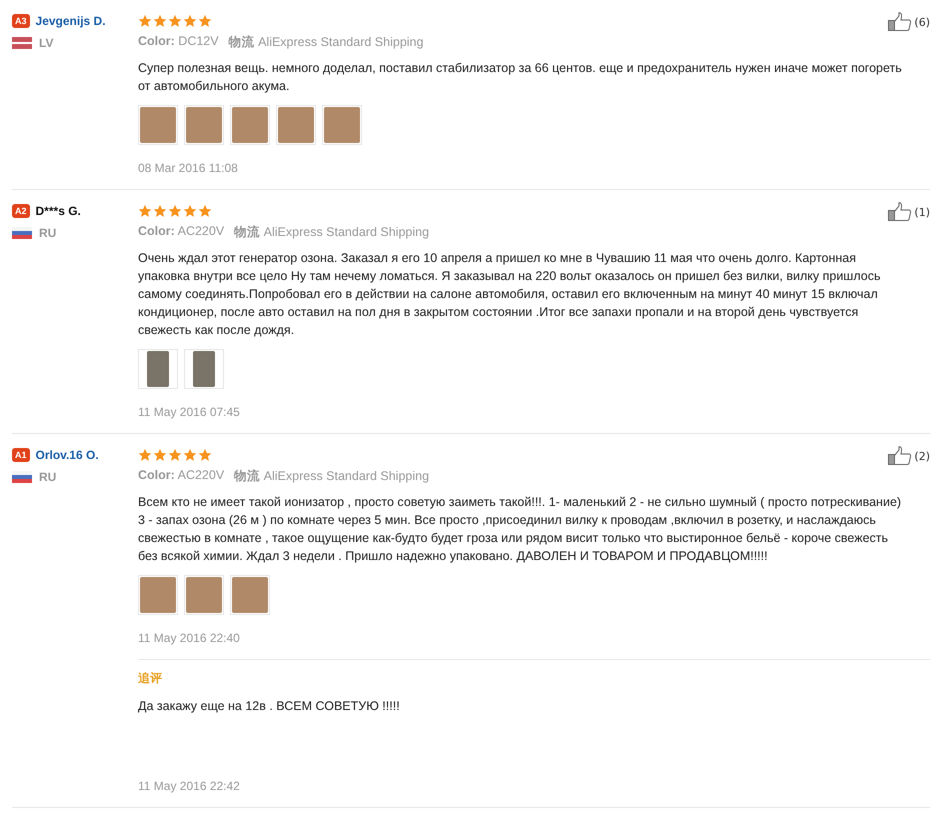 The image size is (937, 823). Describe the element at coordinates (67, 455) in the screenshot. I see `reviewer-name: Orlov.16 O.` at that location.